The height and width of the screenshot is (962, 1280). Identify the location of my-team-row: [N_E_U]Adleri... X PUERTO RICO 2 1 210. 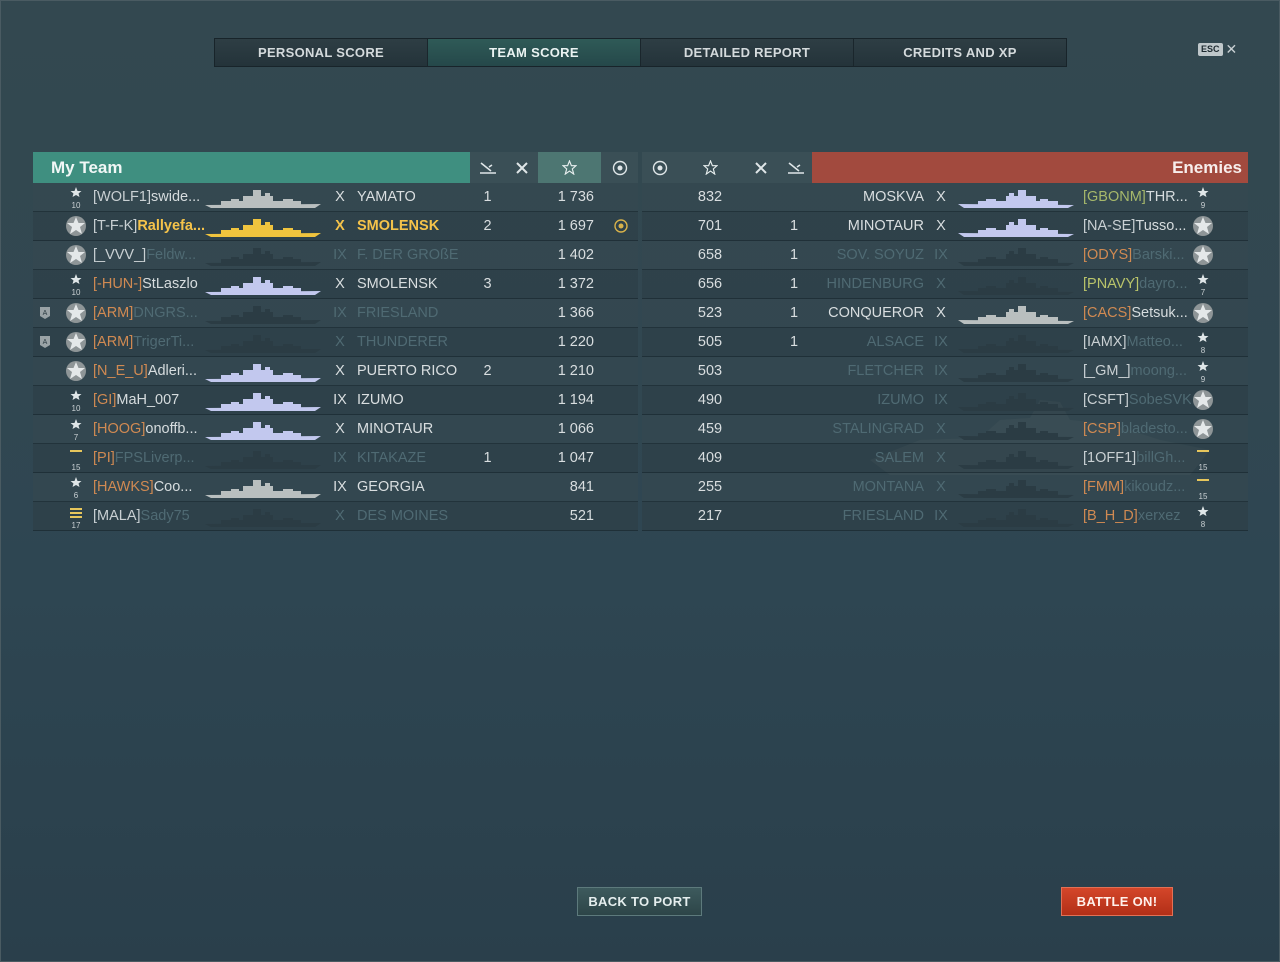
(335, 371).